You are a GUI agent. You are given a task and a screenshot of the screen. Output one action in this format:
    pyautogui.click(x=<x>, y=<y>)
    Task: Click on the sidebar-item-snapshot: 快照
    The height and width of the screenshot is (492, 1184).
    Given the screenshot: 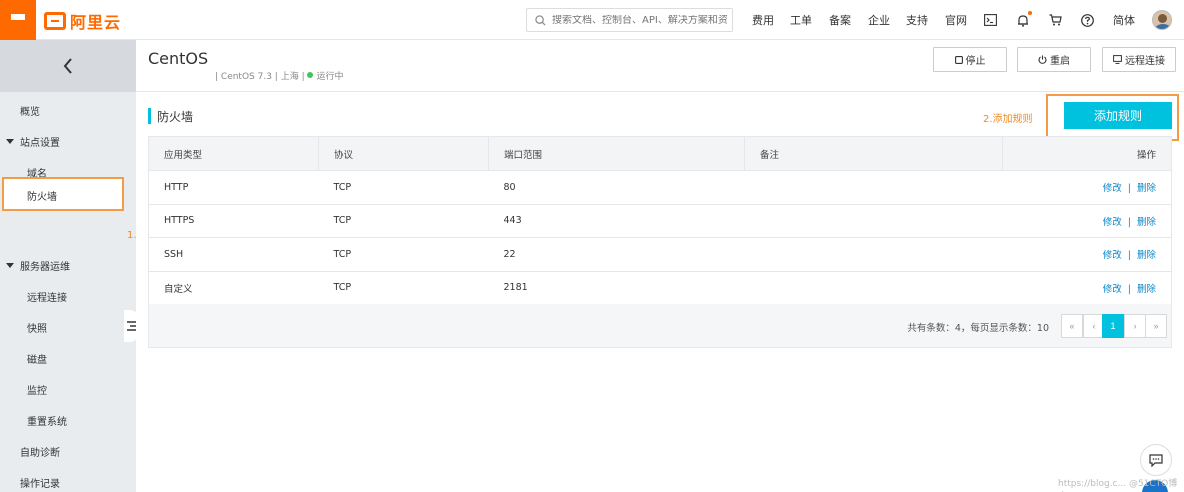 What is the action you would take?
    pyautogui.click(x=37, y=327)
    